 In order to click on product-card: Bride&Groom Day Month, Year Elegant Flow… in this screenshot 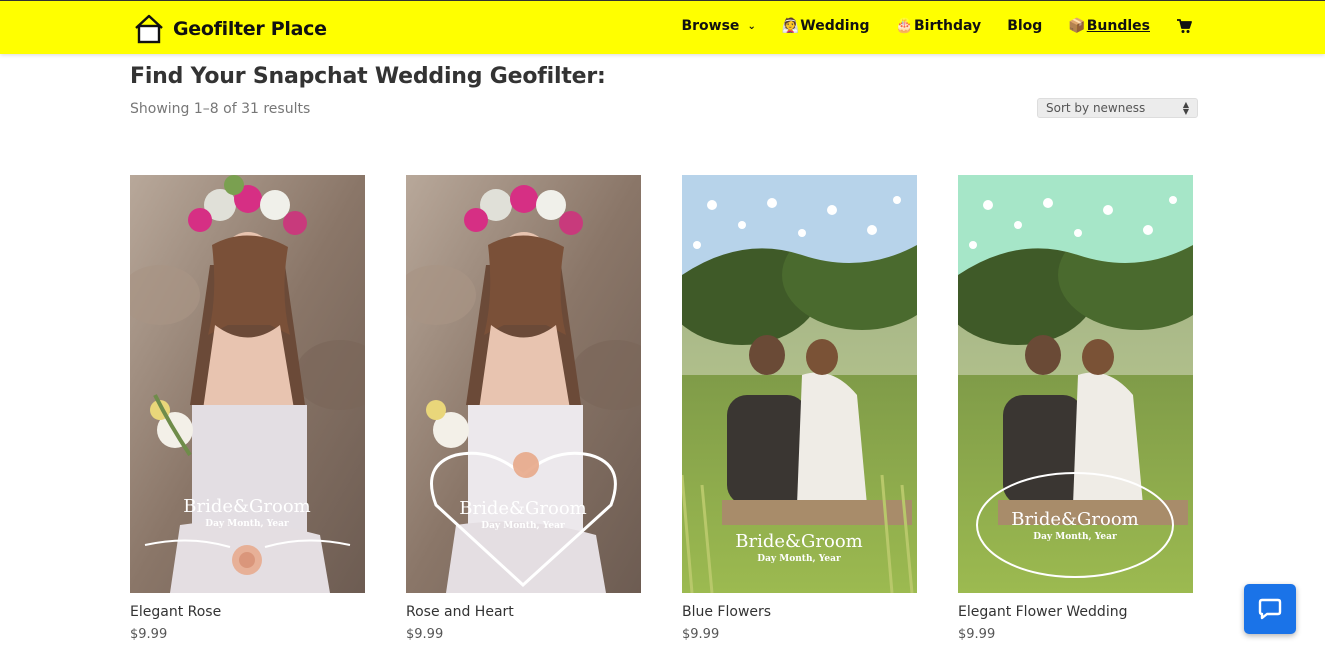, I will do `click(1075, 408)`.